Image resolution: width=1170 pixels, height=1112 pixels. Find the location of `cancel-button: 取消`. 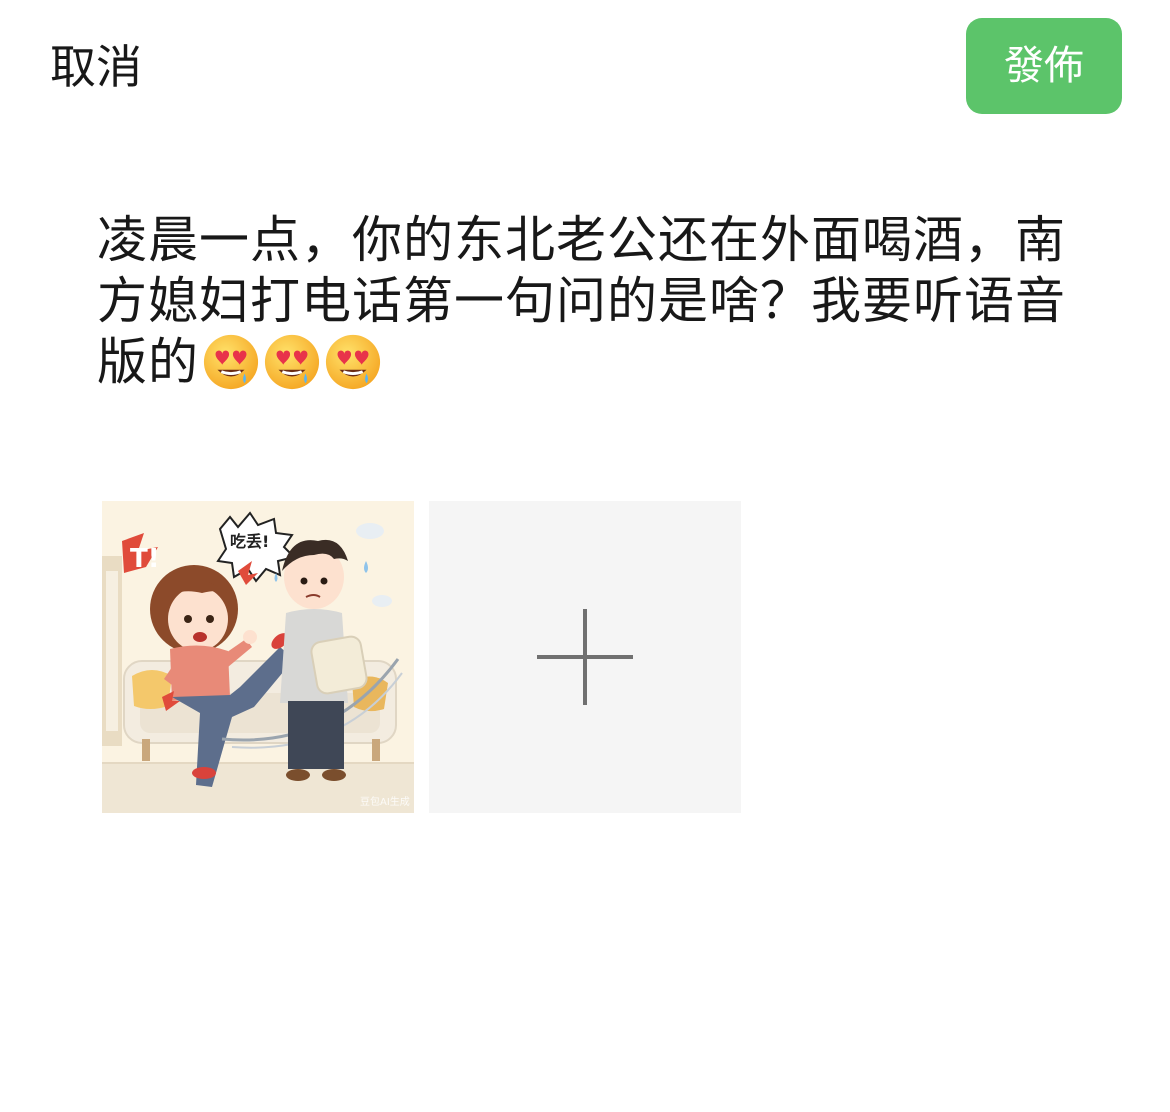

cancel-button: 取消 is located at coordinates (96, 67).